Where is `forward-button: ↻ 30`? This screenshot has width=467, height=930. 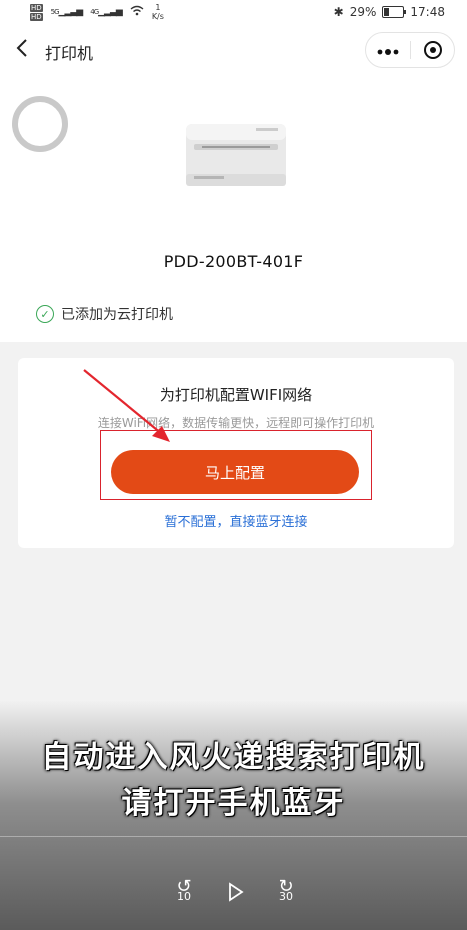
forward-button: ↻ 30 is located at coordinates (286, 891).